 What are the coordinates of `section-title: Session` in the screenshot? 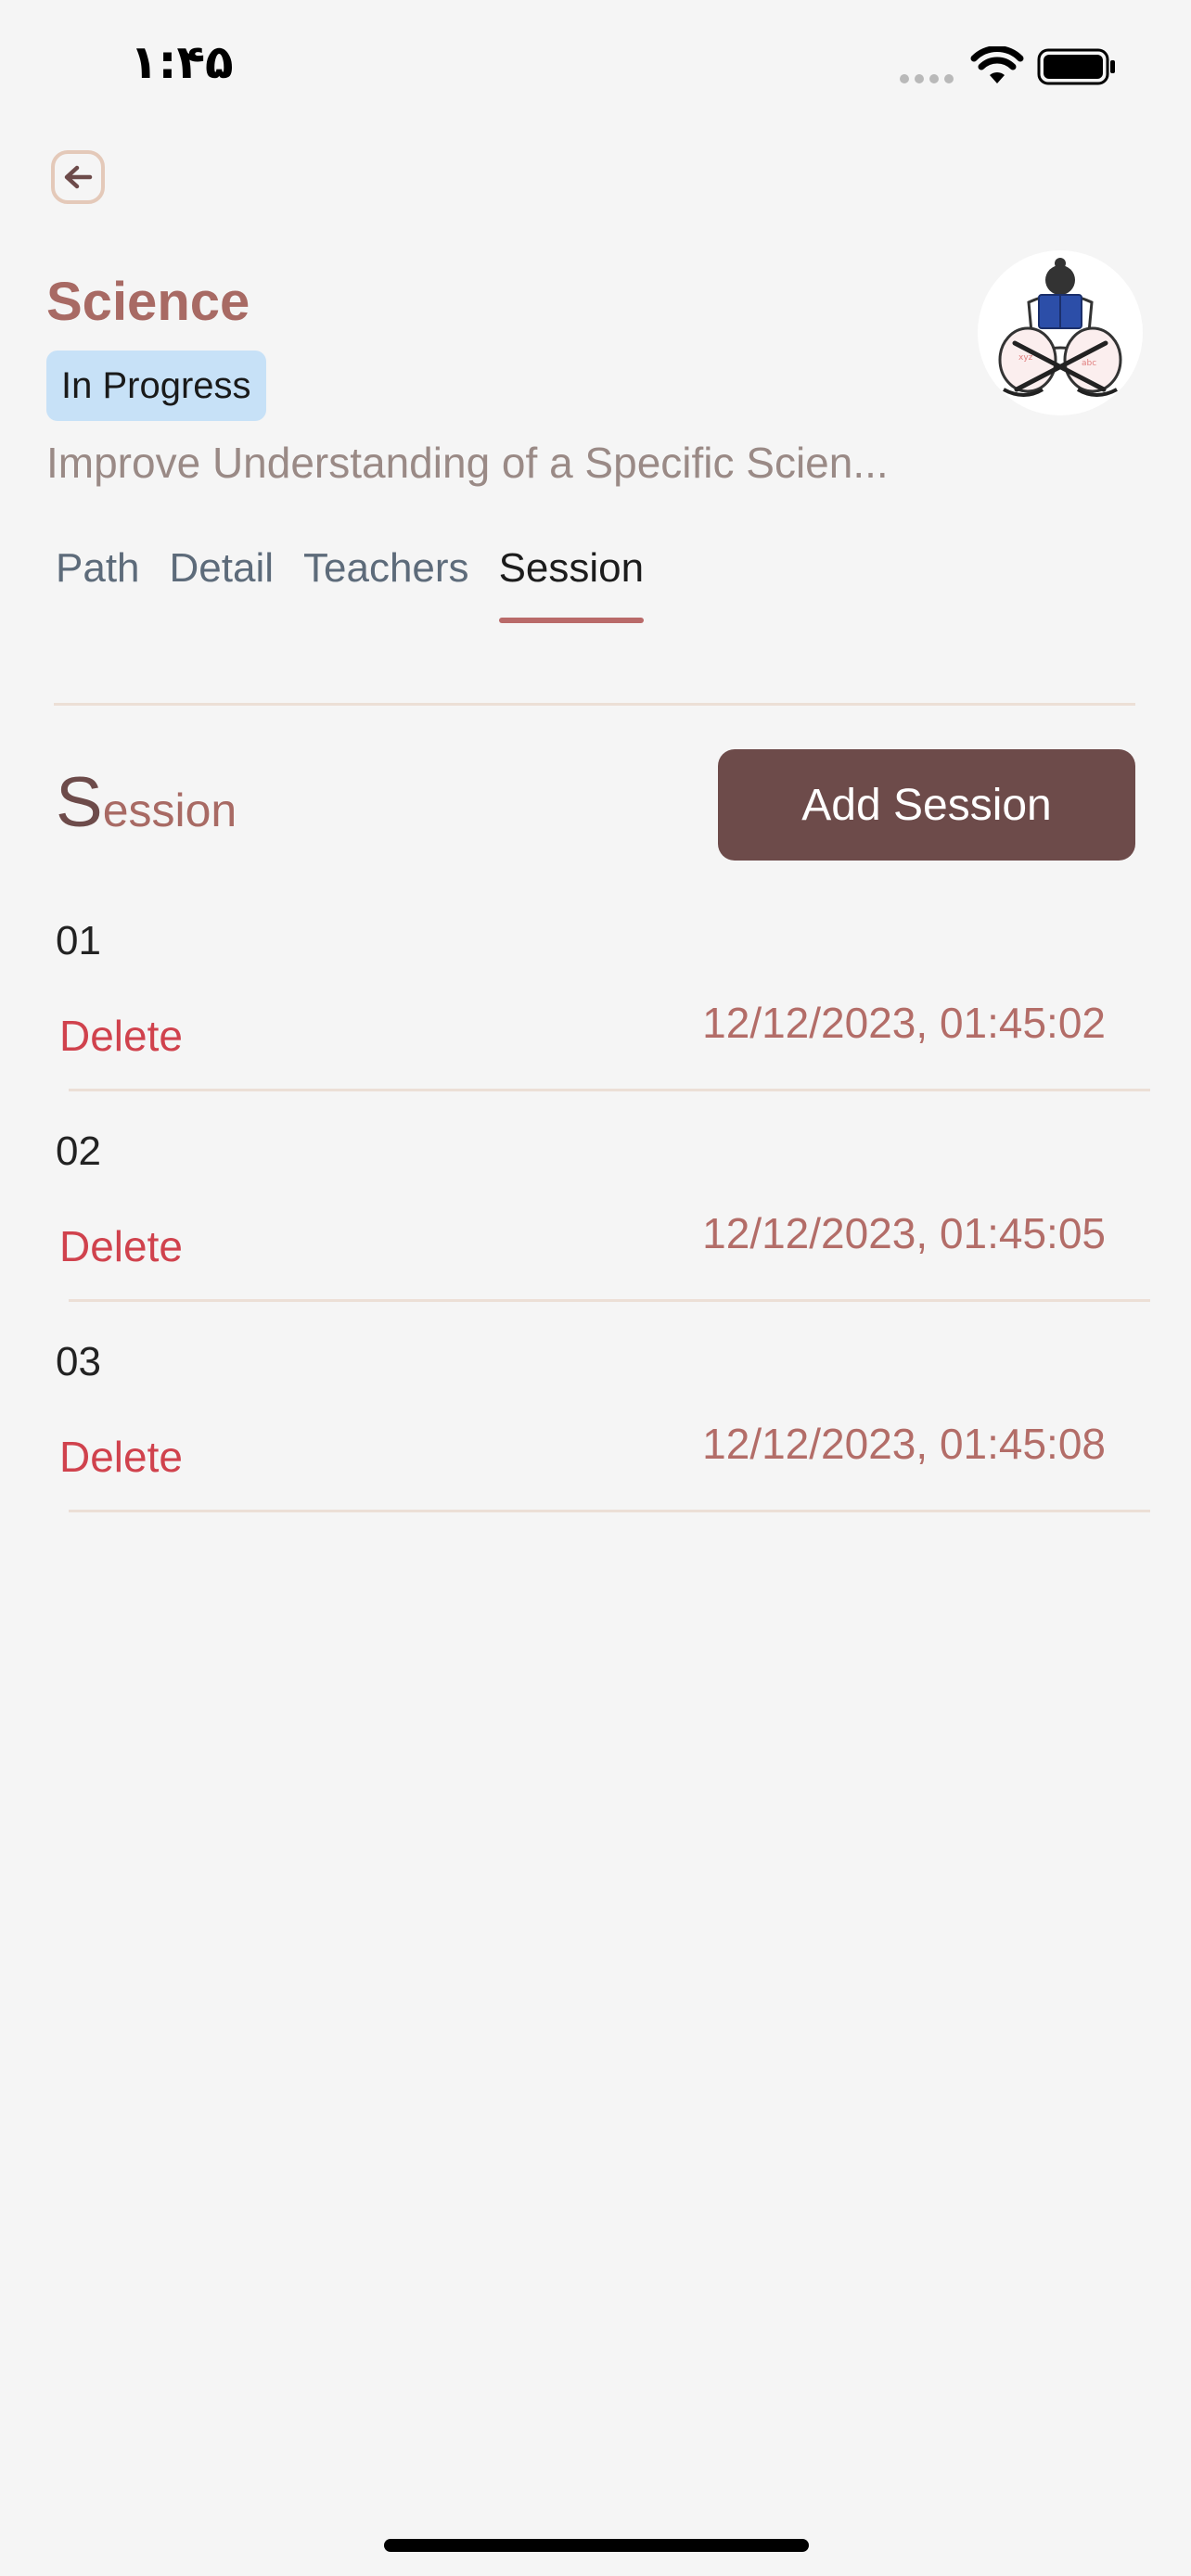 It's located at (146, 803).